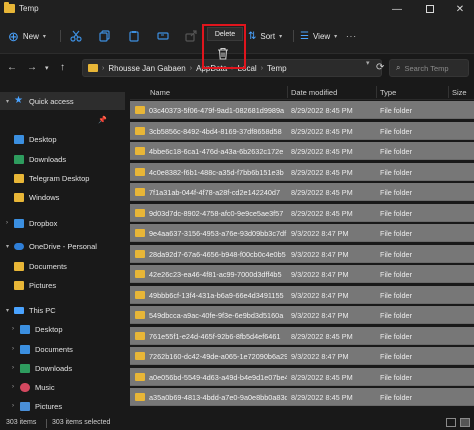 This screenshot has height=430, width=474. Describe the element at coordinates (314, 92) in the screenshot. I see `column-header-date: Date modified` at that location.